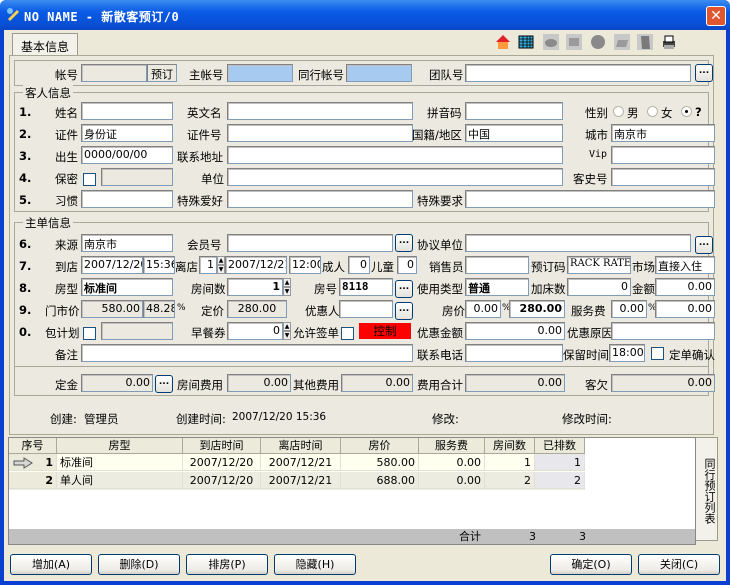 The width and height of the screenshot is (730, 585). I want to click on confirm-order-checkbox, so click(657, 353).